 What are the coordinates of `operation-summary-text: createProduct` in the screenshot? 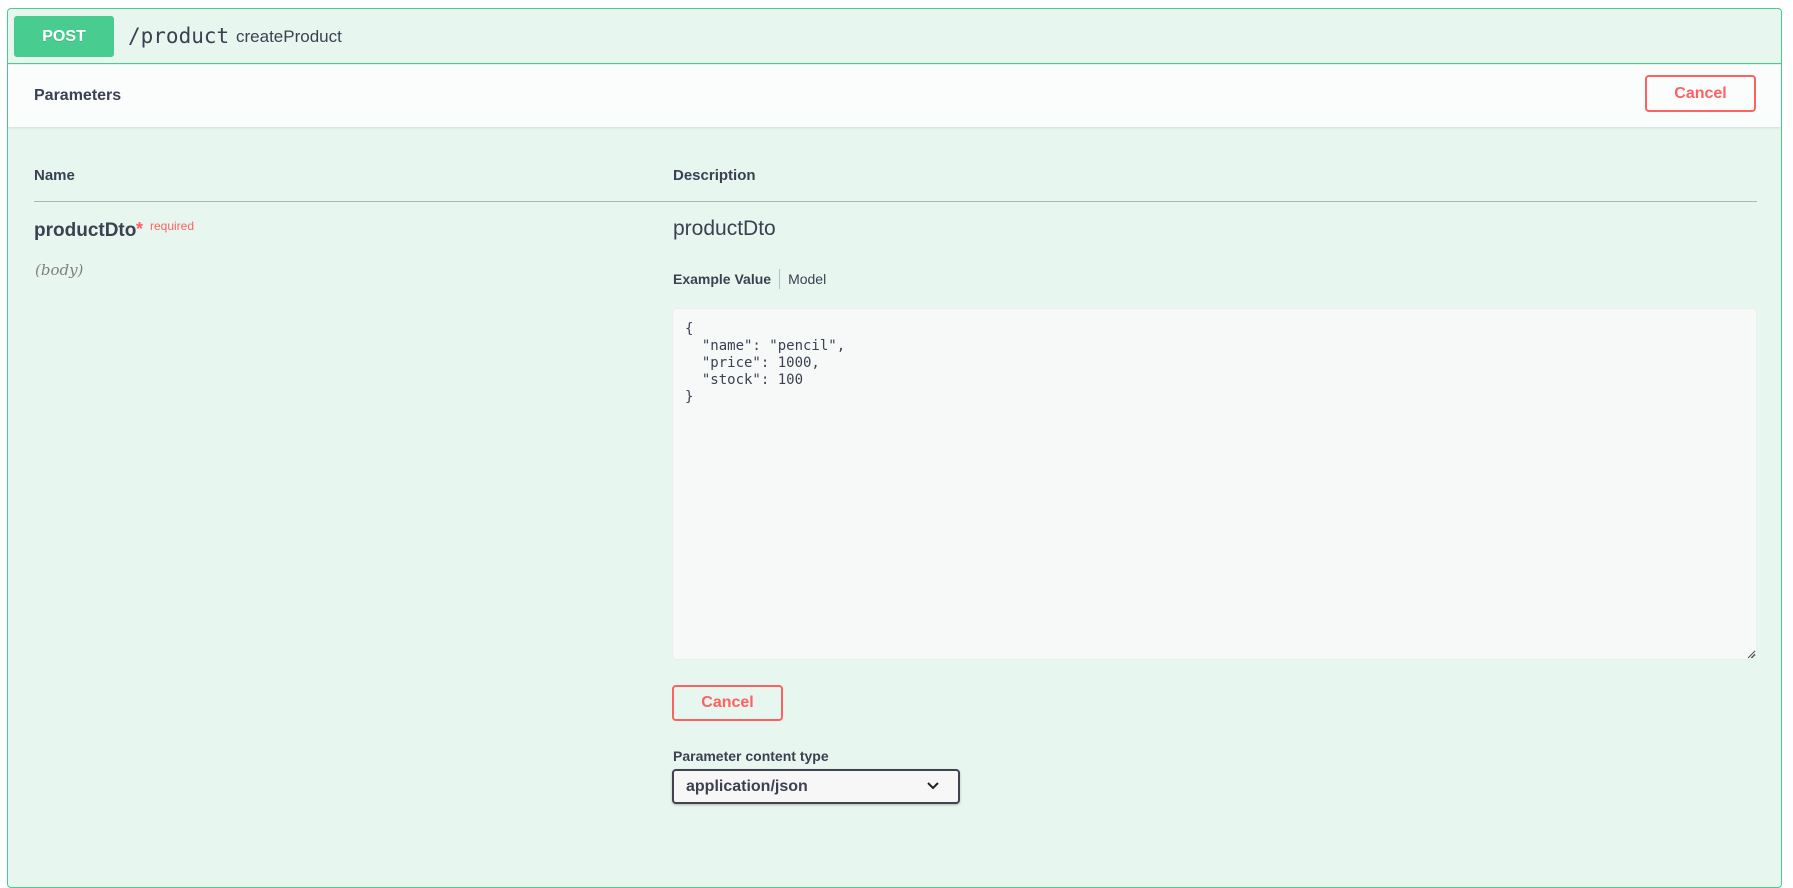 It's located at (289, 36).